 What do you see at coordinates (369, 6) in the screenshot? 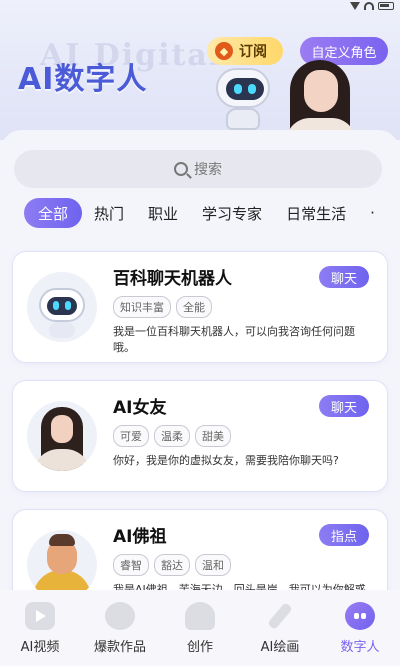
I see `wifi-icon` at bounding box center [369, 6].